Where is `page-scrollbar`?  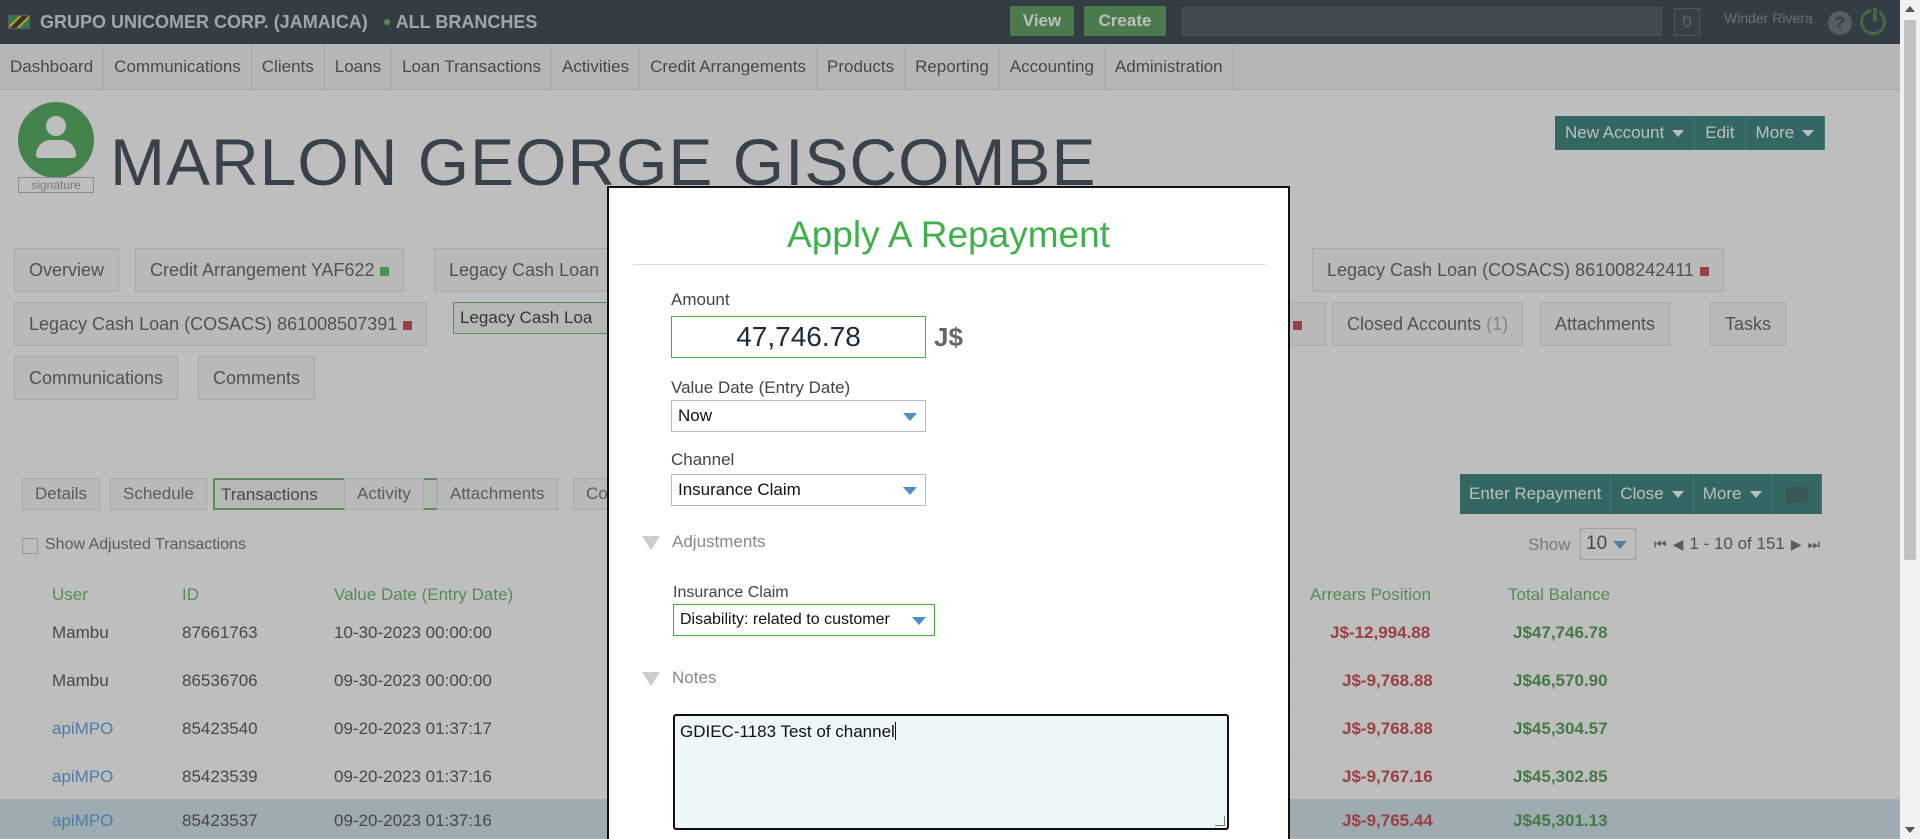
page-scrollbar is located at coordinates (1910, 419).